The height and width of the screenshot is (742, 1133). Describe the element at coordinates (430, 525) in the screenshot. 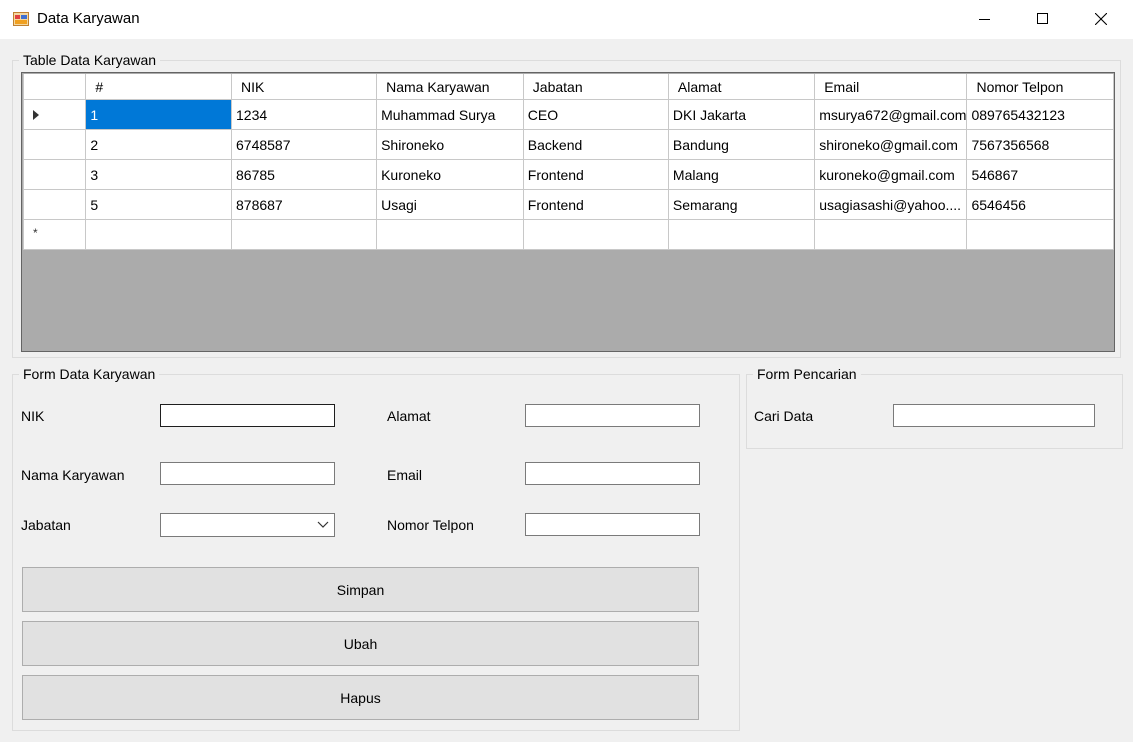

I see `nomor-telpon-label: Nomor Telpon` at that location.